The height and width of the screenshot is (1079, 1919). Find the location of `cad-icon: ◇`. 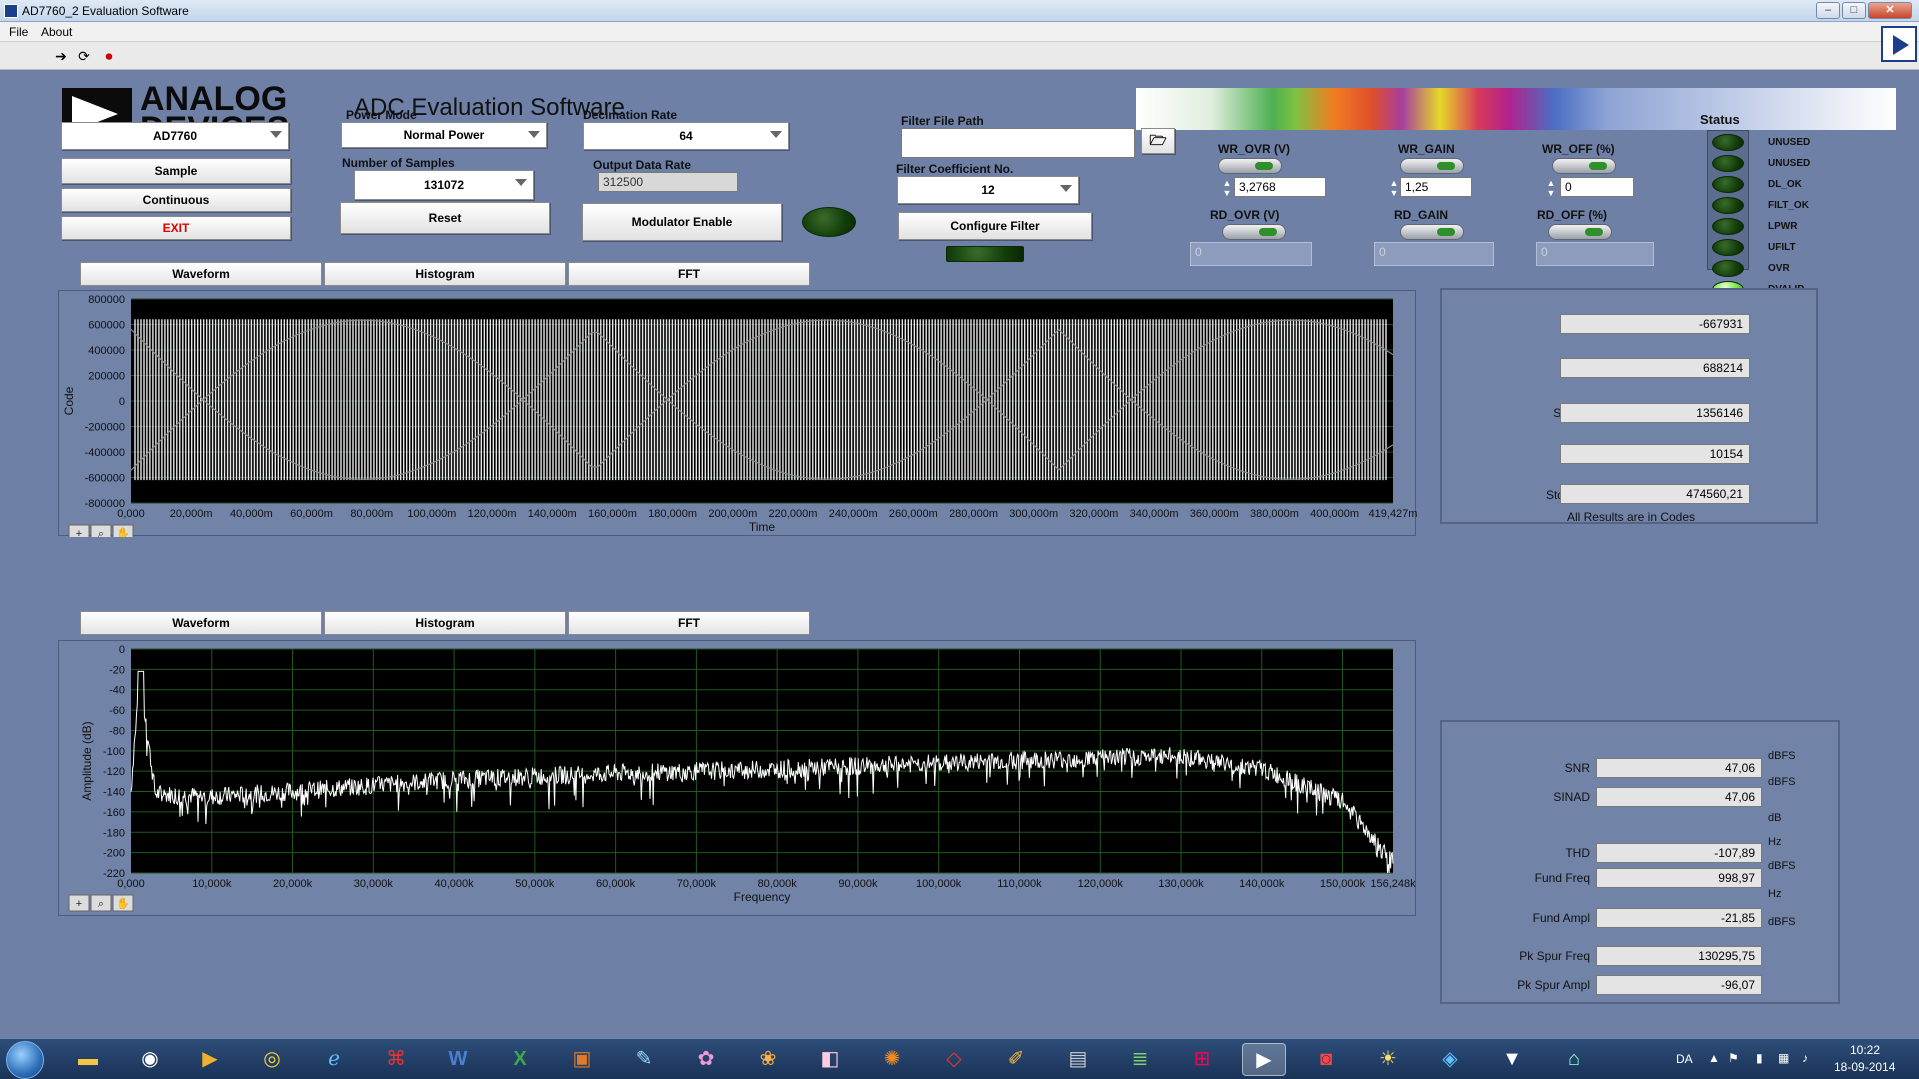

cad-icon: ◇ is located at coordinates (954, 1059).